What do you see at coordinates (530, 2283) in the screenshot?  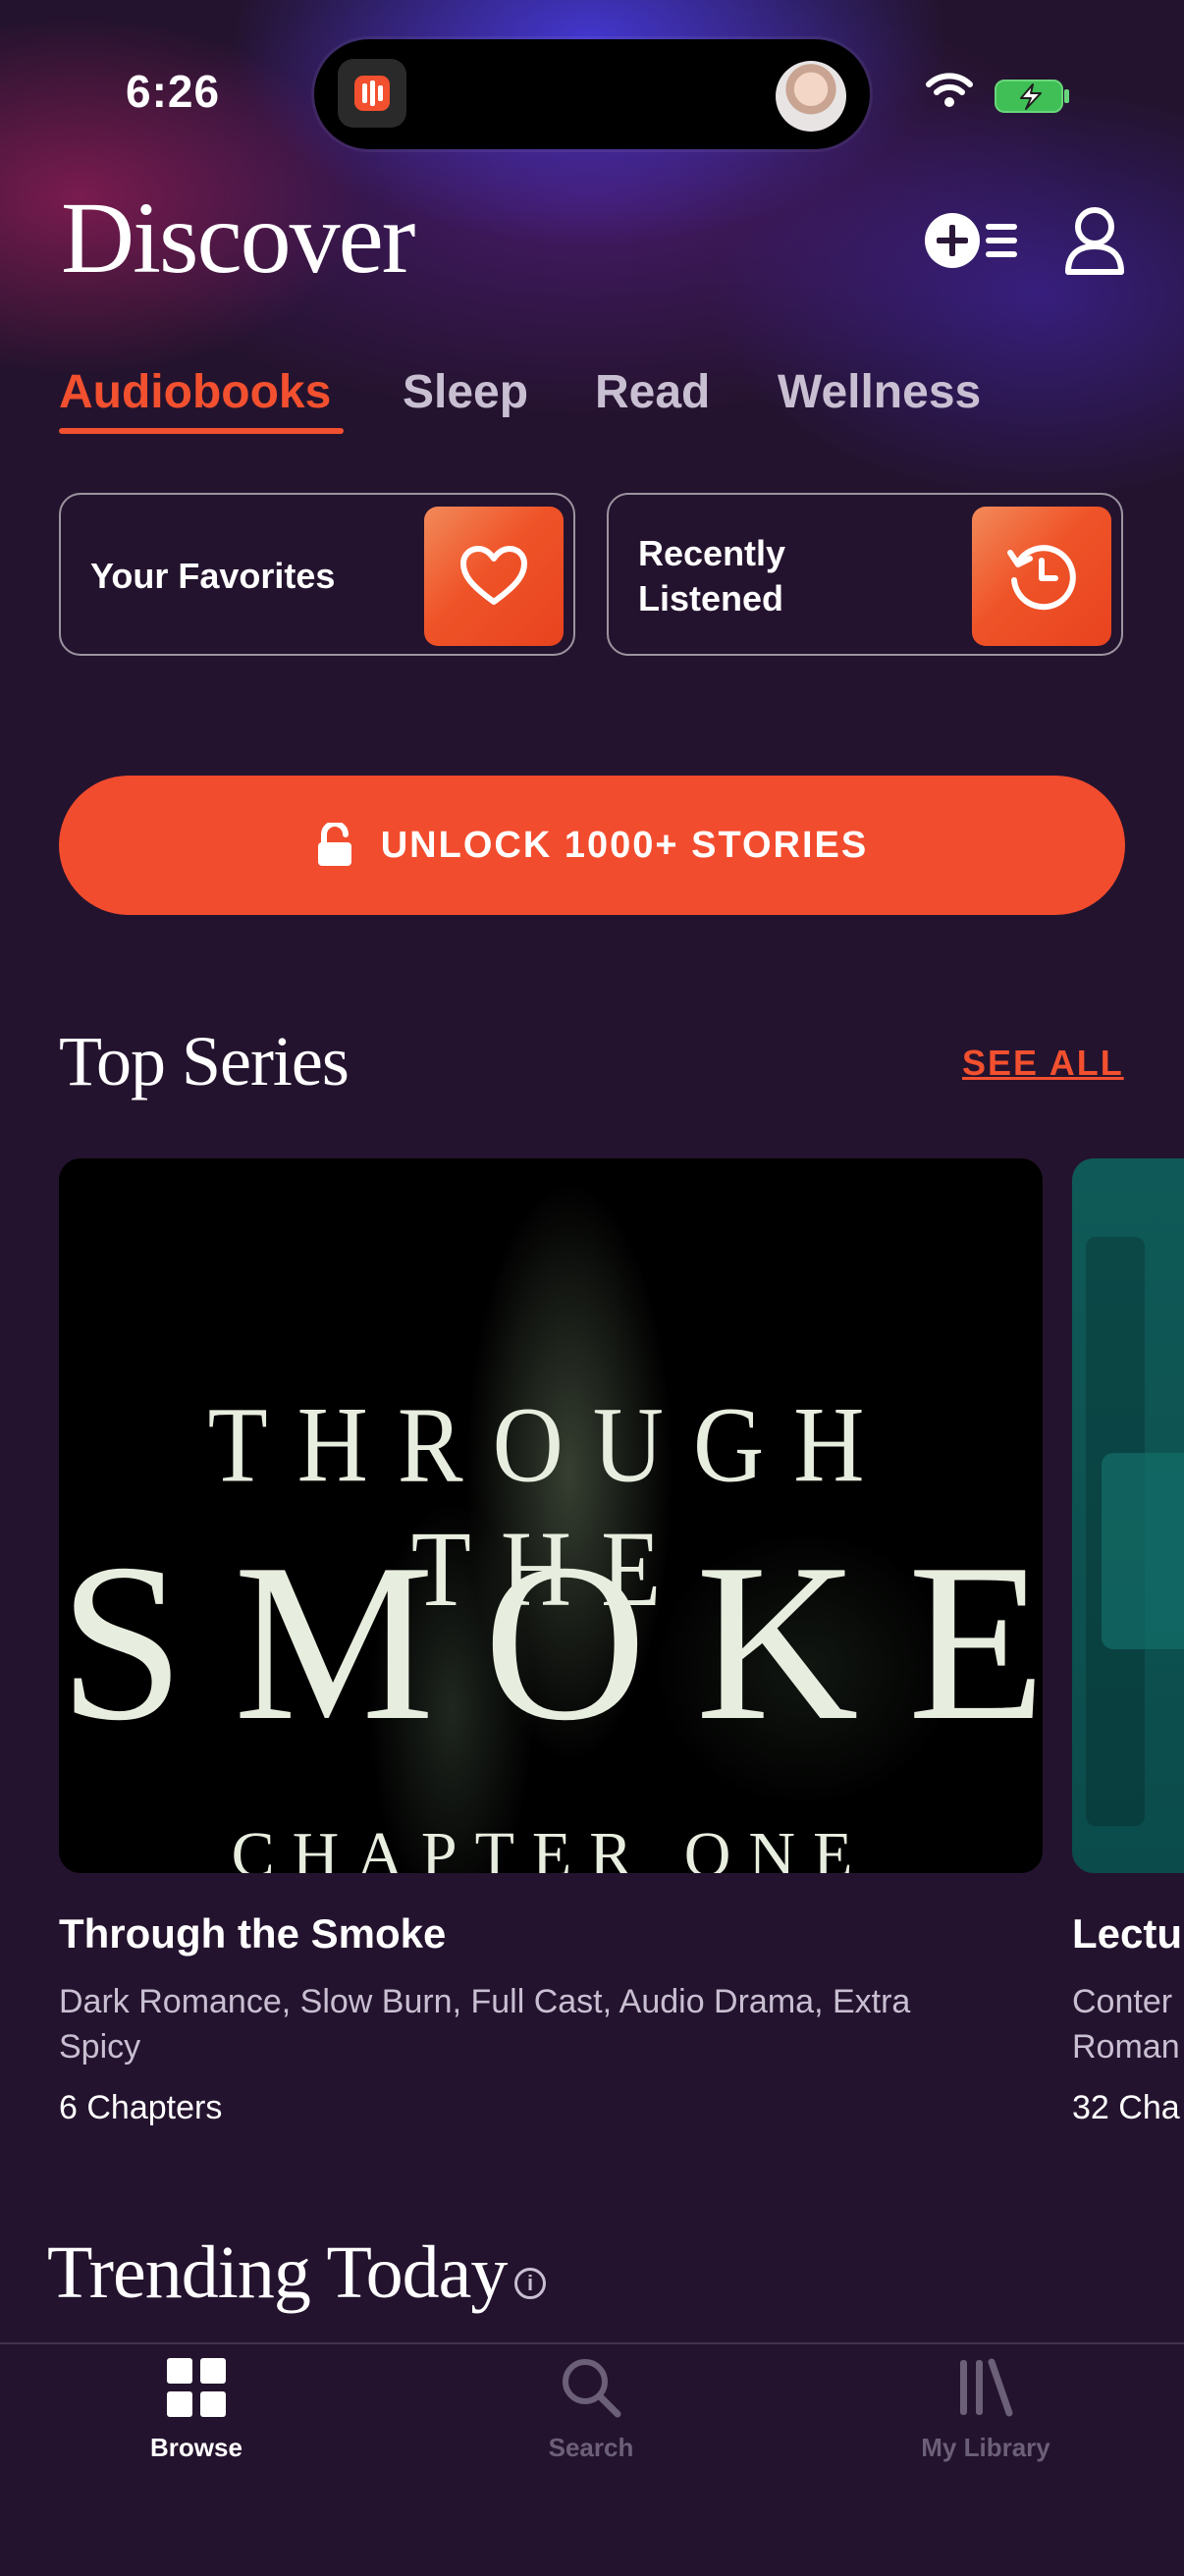 I see `info-icon: i` at bounding box center [530, 2283].